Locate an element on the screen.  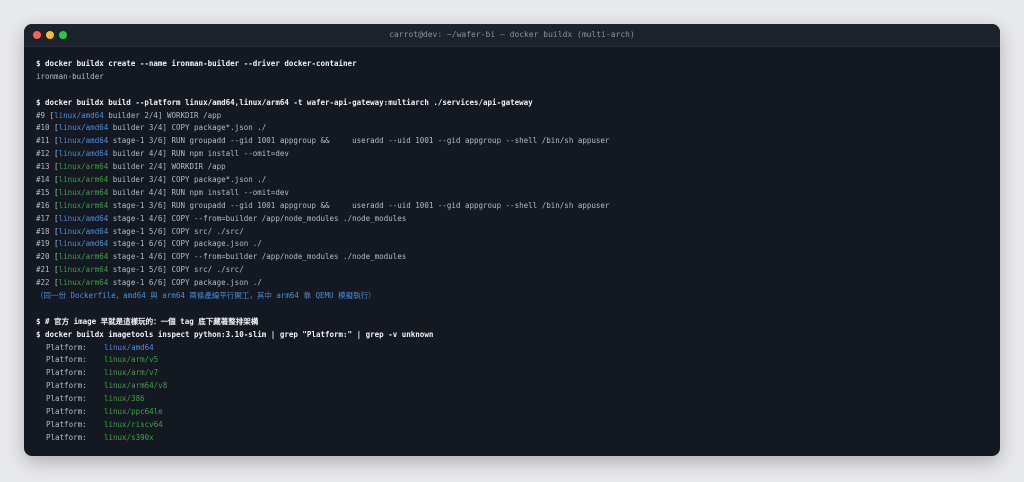
platform-value: linux/arm64/v8 is located at coordinates (136, 386).